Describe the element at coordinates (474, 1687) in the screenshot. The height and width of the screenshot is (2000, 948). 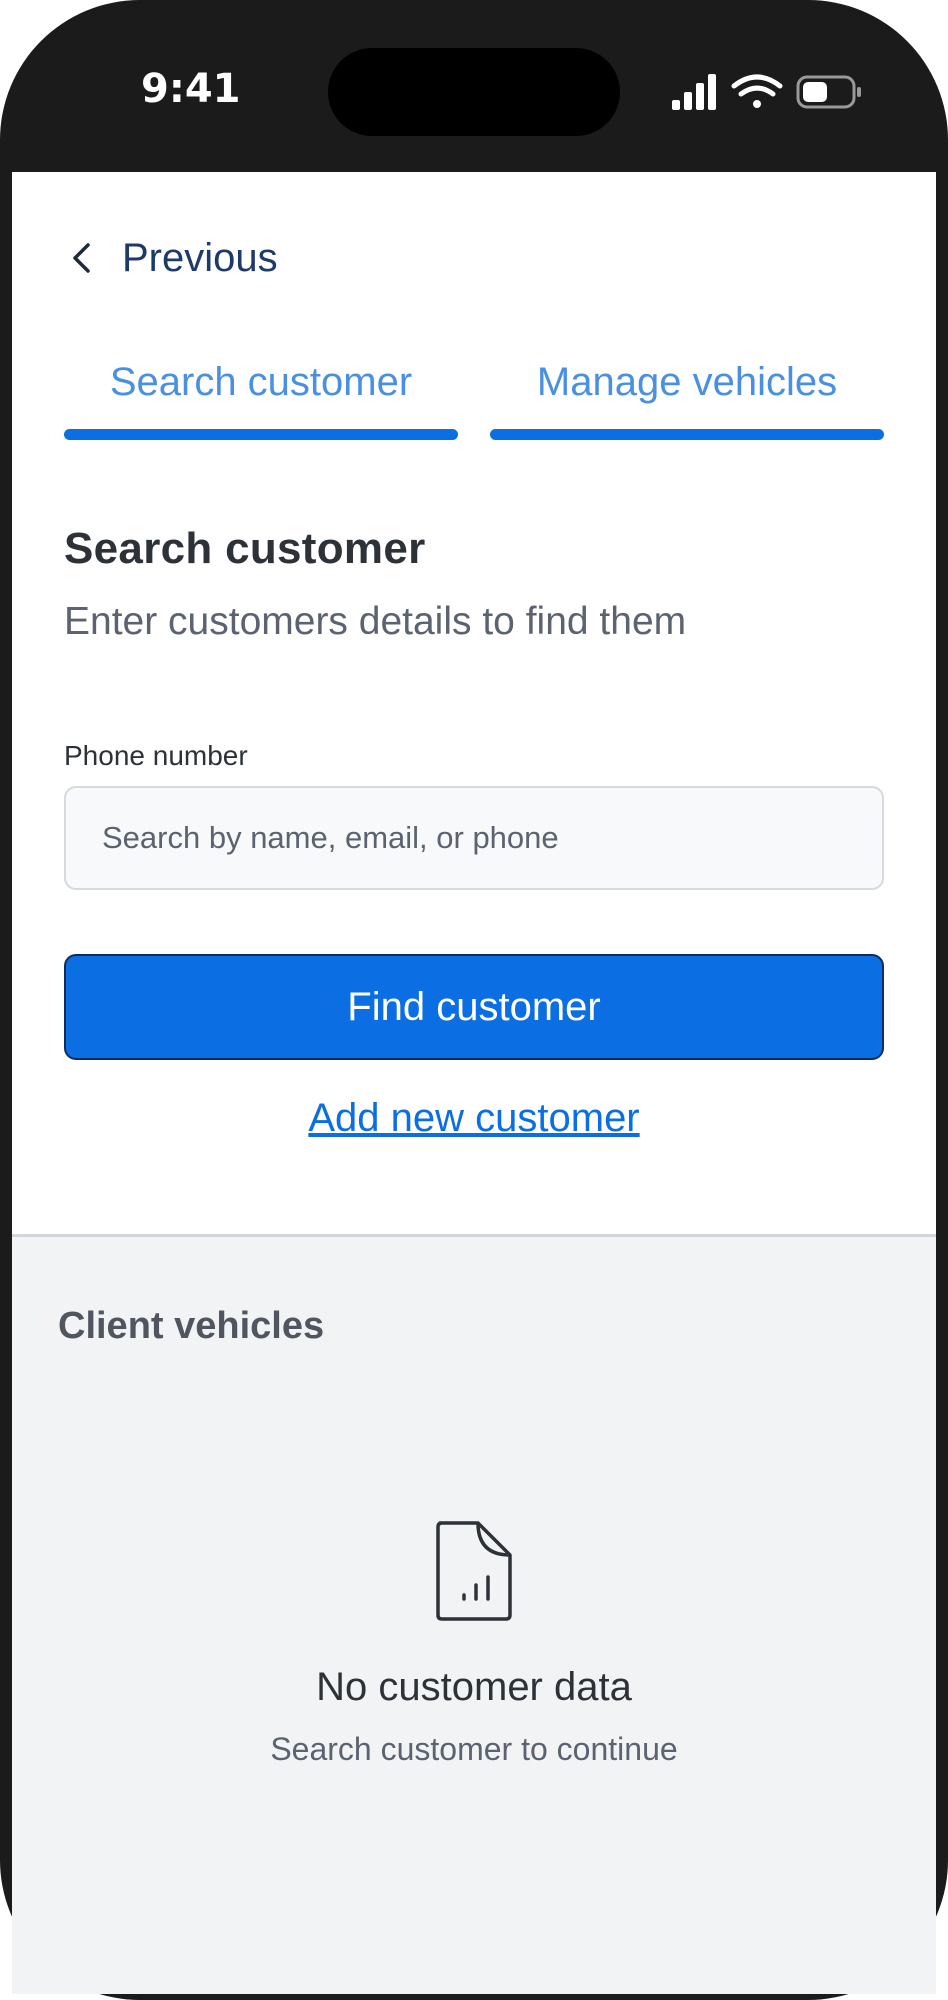
I see `empty-state-title: No customer data` at that location.